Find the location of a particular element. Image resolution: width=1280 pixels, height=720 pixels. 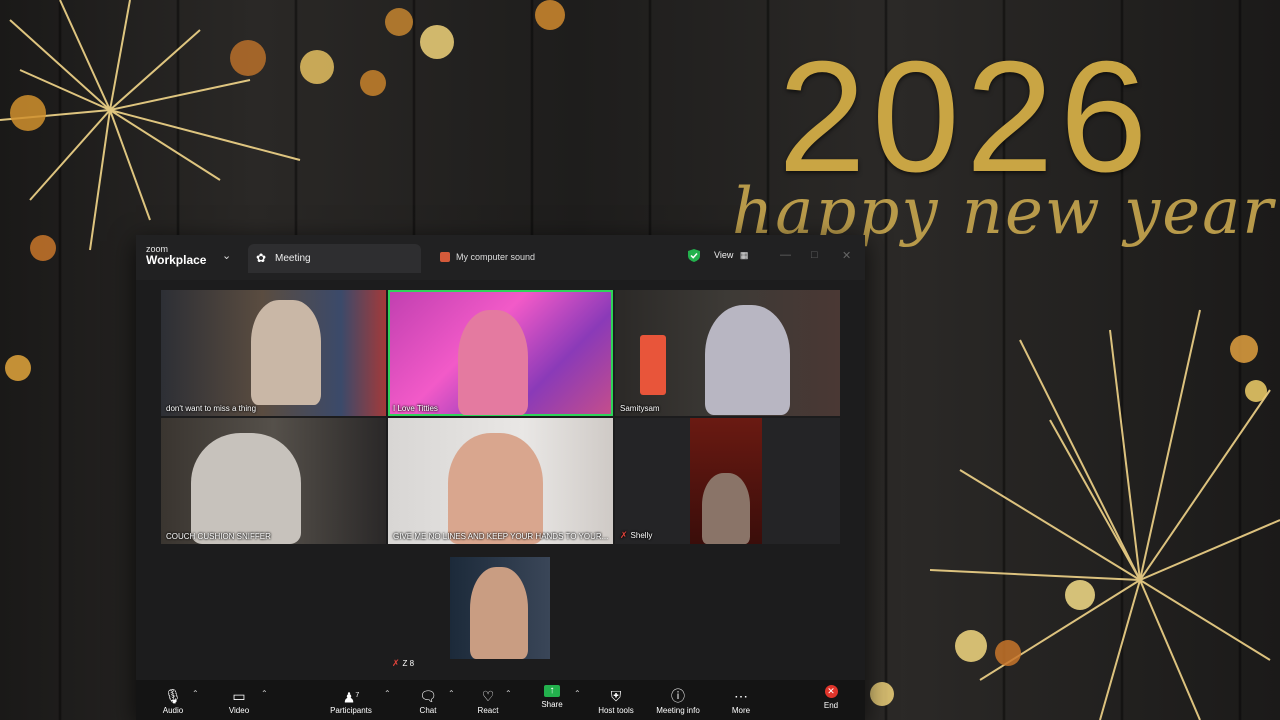

participants-icon: ♟7 is located at coordinates (351, 697).